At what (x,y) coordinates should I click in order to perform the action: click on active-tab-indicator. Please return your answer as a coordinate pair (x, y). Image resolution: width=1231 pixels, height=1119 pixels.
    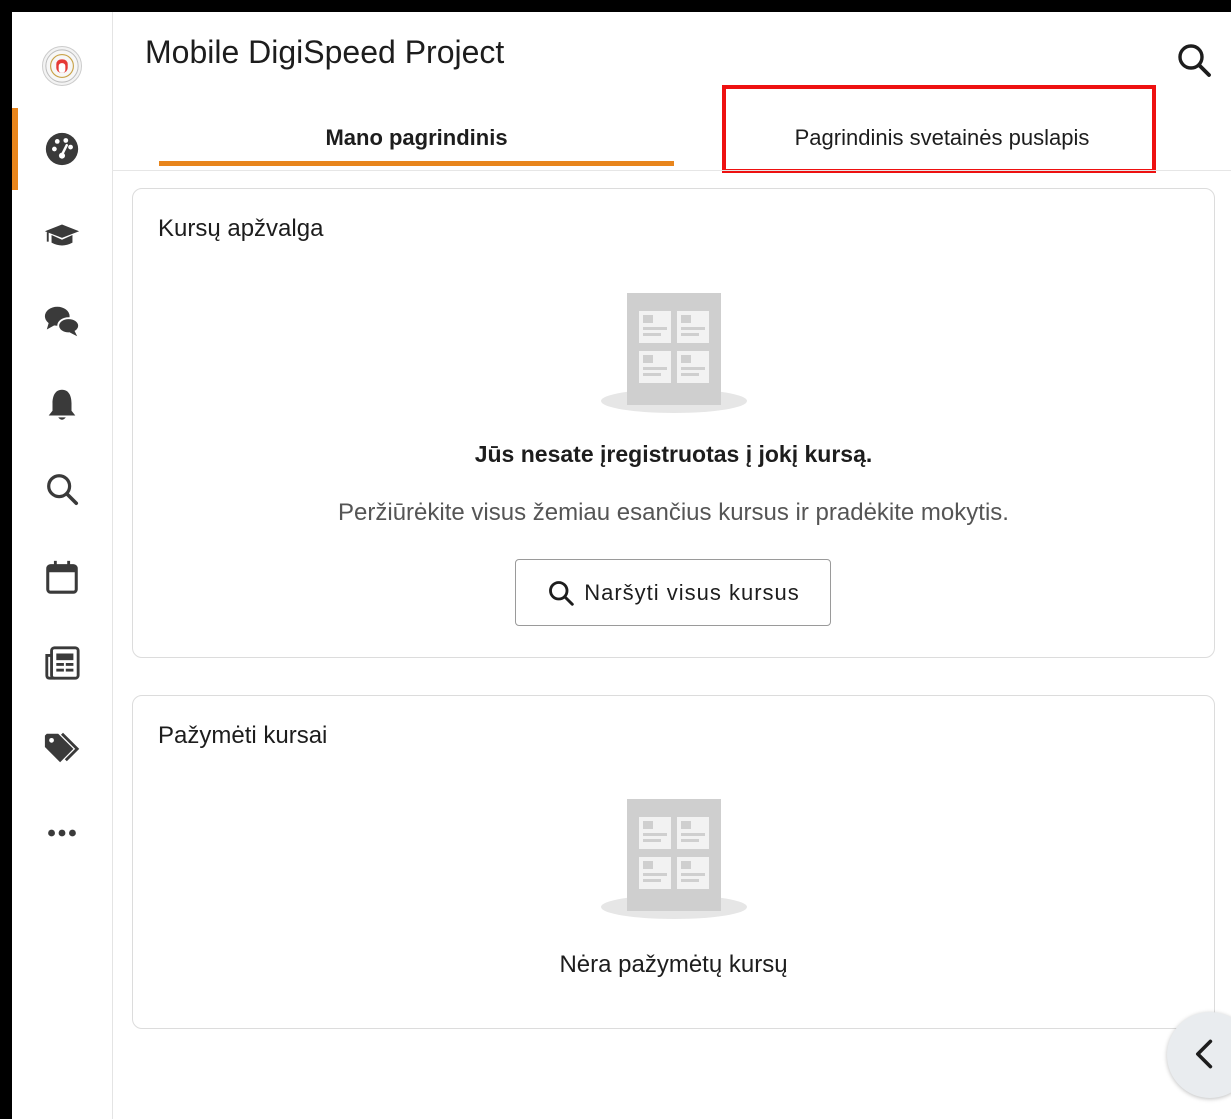
    Looking at the image, I should click on (416, 163).